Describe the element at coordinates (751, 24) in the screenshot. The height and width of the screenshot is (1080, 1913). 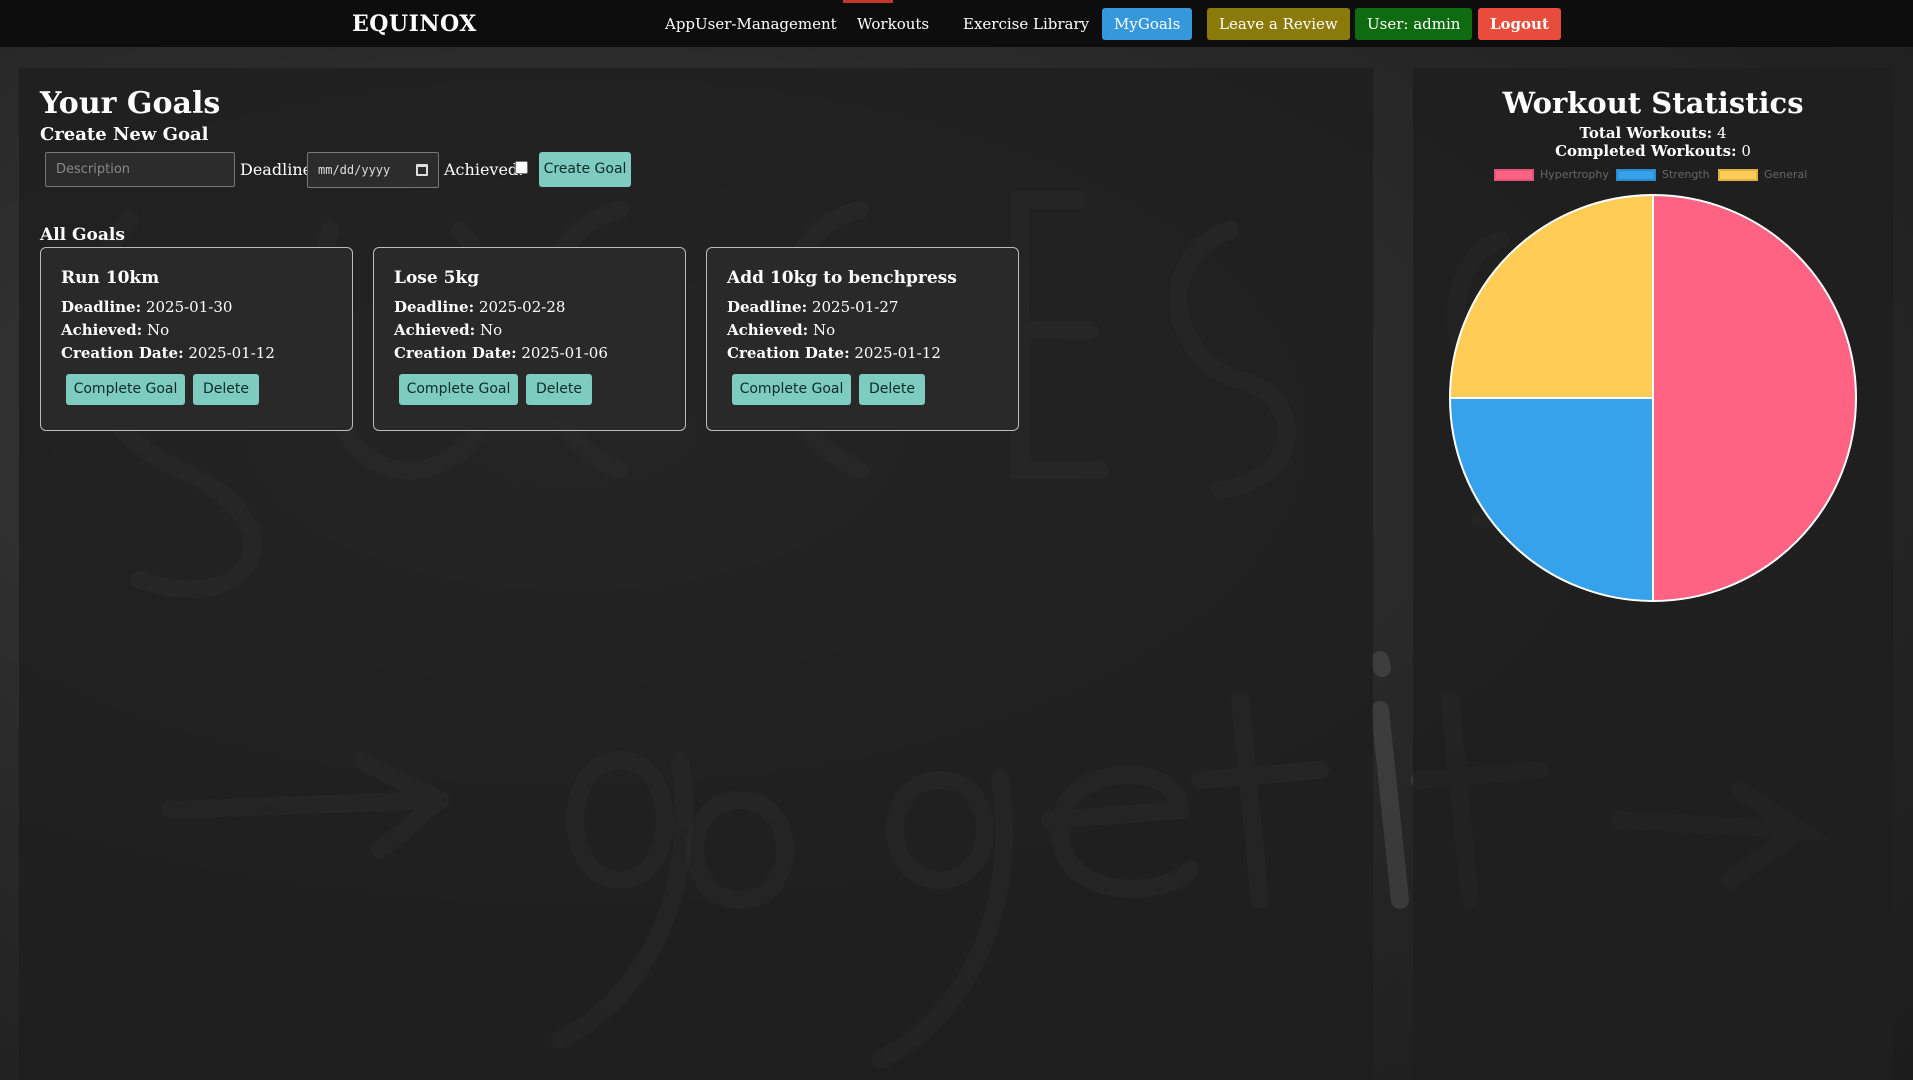
I see `nav-link-appuser-management: AppUser-Management` at that location.